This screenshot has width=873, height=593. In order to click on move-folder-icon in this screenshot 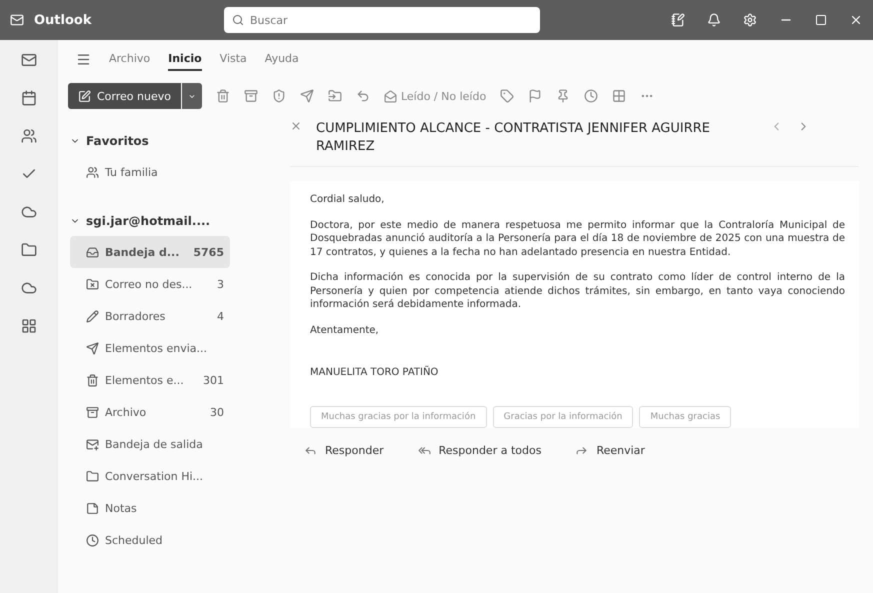, I will do `click(335, 96)`.